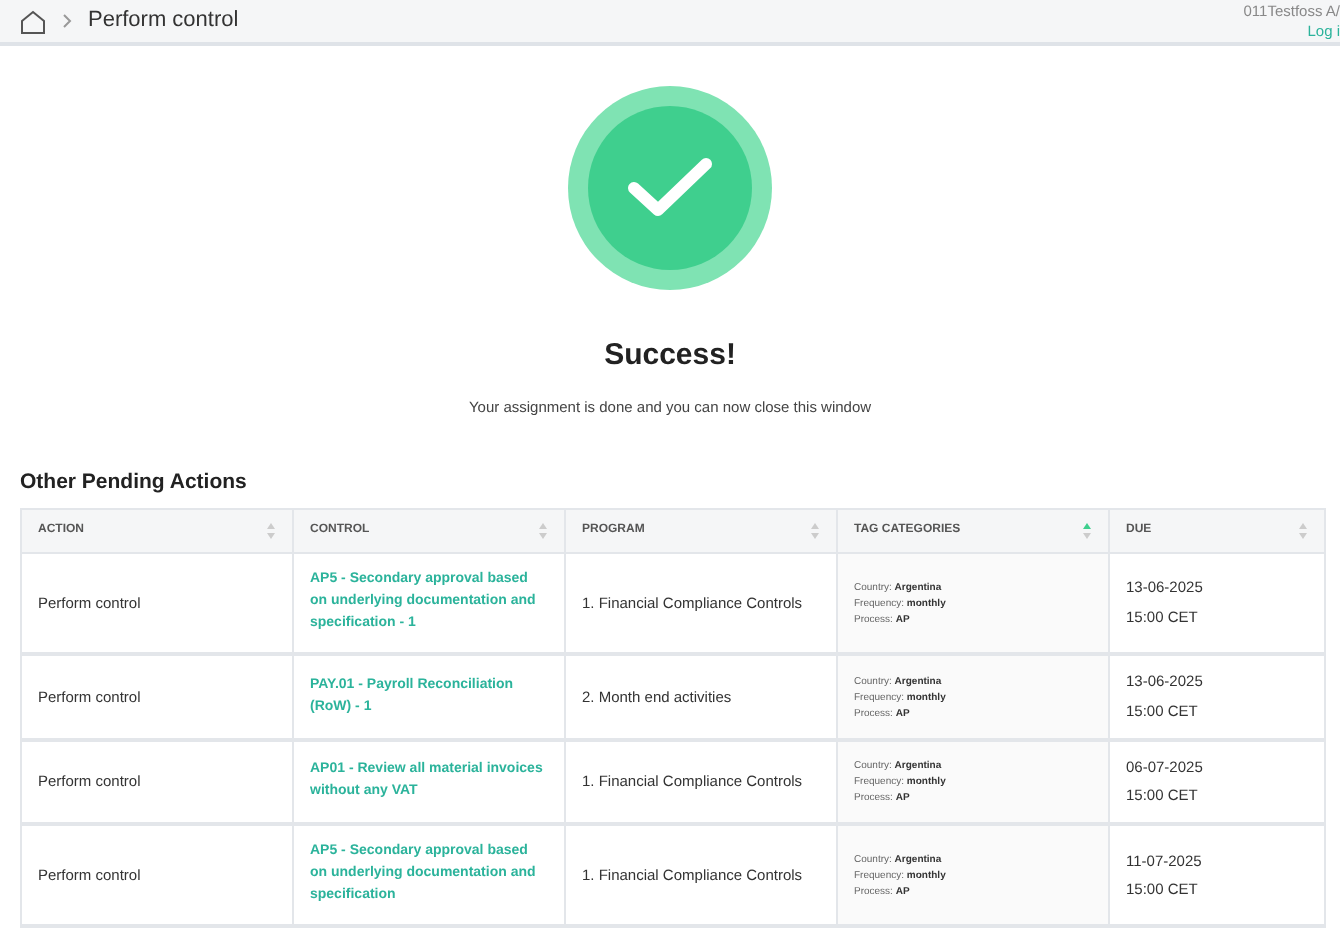 The image size is (1340, 938). Describe the element at coordinates (134, 483) in the screenshot. I see `section-title: Other Pending Actions` at that location.